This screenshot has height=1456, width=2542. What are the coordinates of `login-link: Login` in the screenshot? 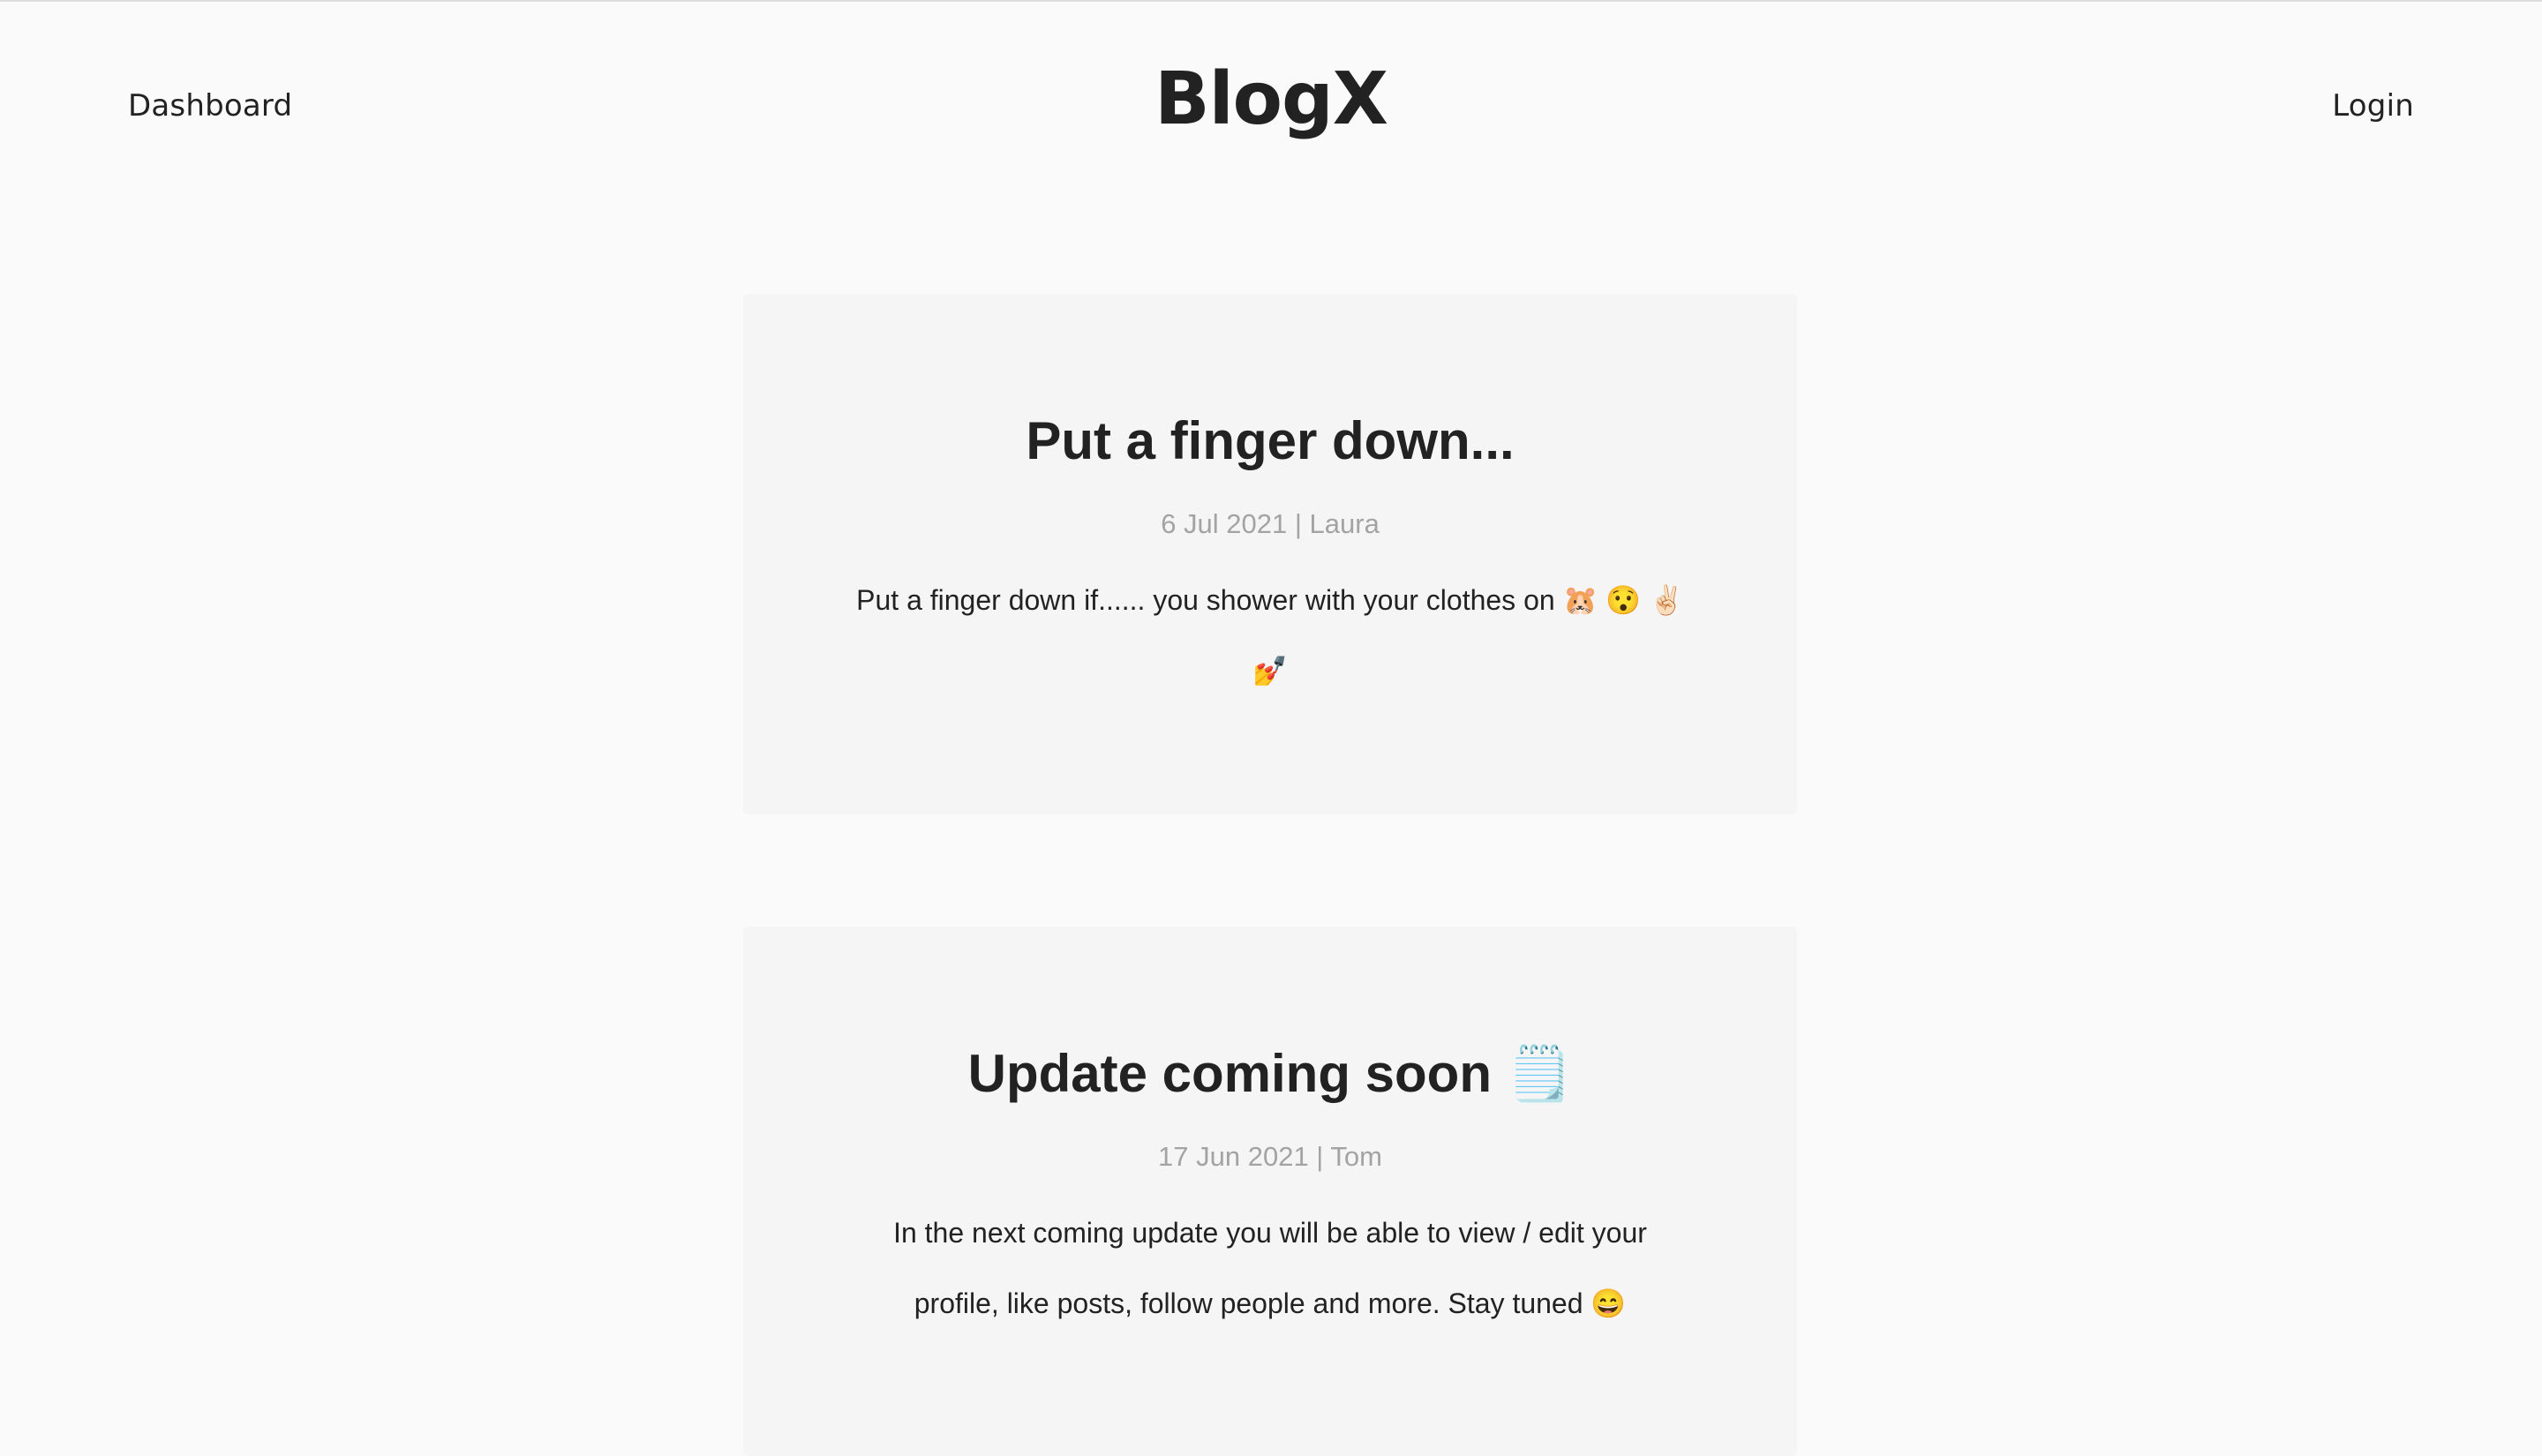 It's located at (2373, 106).